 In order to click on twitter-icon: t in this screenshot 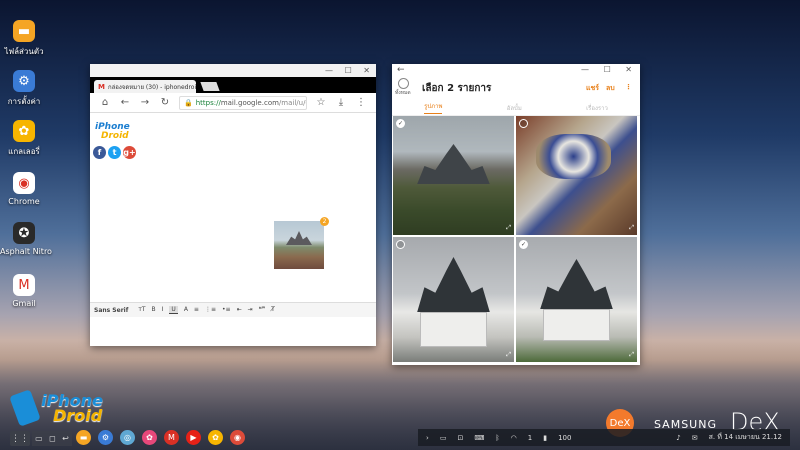, I will do `click(114, 152)`.